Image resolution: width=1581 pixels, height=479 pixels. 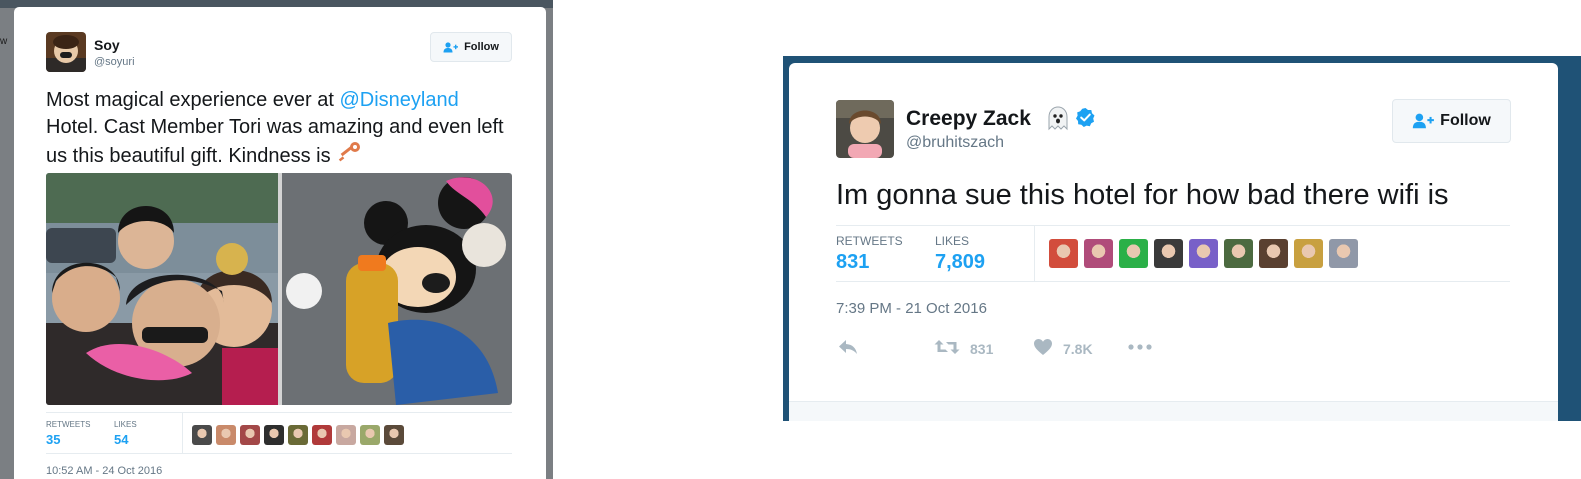 What do you see at coordinates (1085, 120) in the screenshot?
I see `verified-badge-icon` at bounding box center [1085, 120].